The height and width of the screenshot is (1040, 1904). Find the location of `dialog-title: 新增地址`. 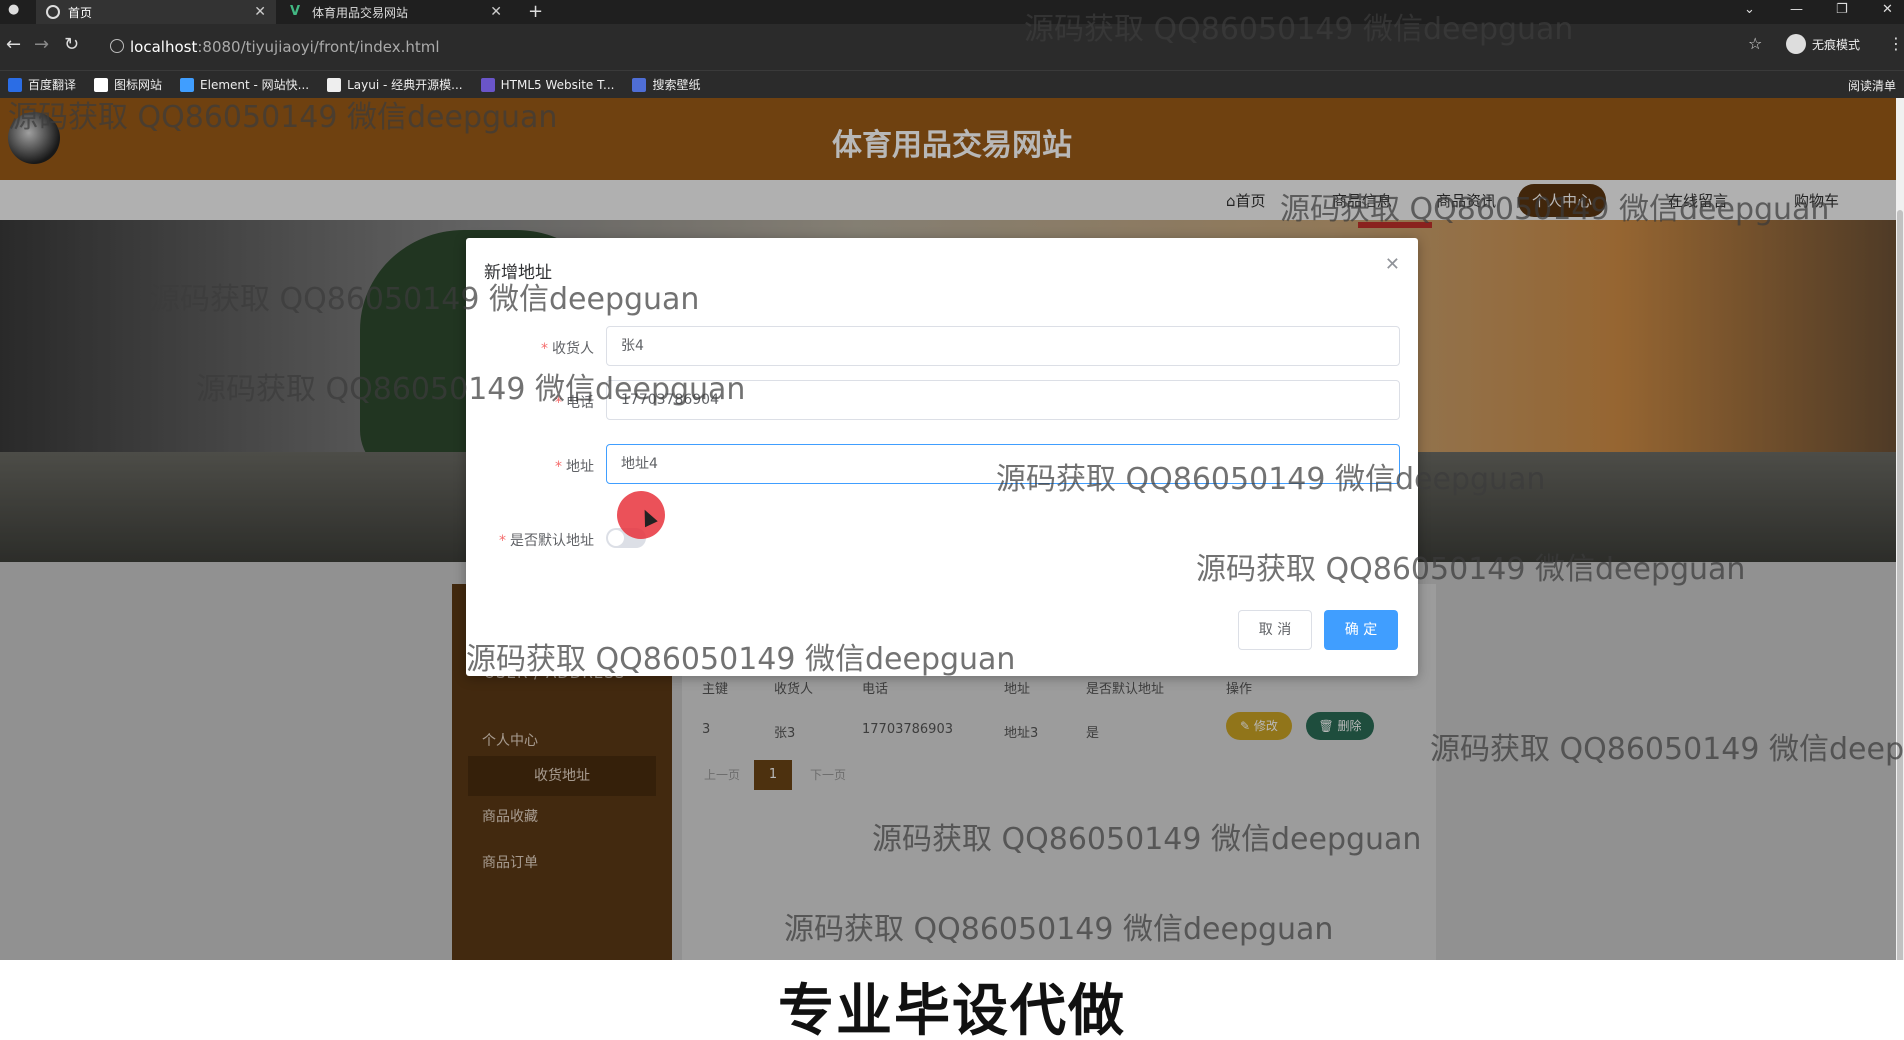

dialog-title: 新增地址 is located at coordinates (518, 273).